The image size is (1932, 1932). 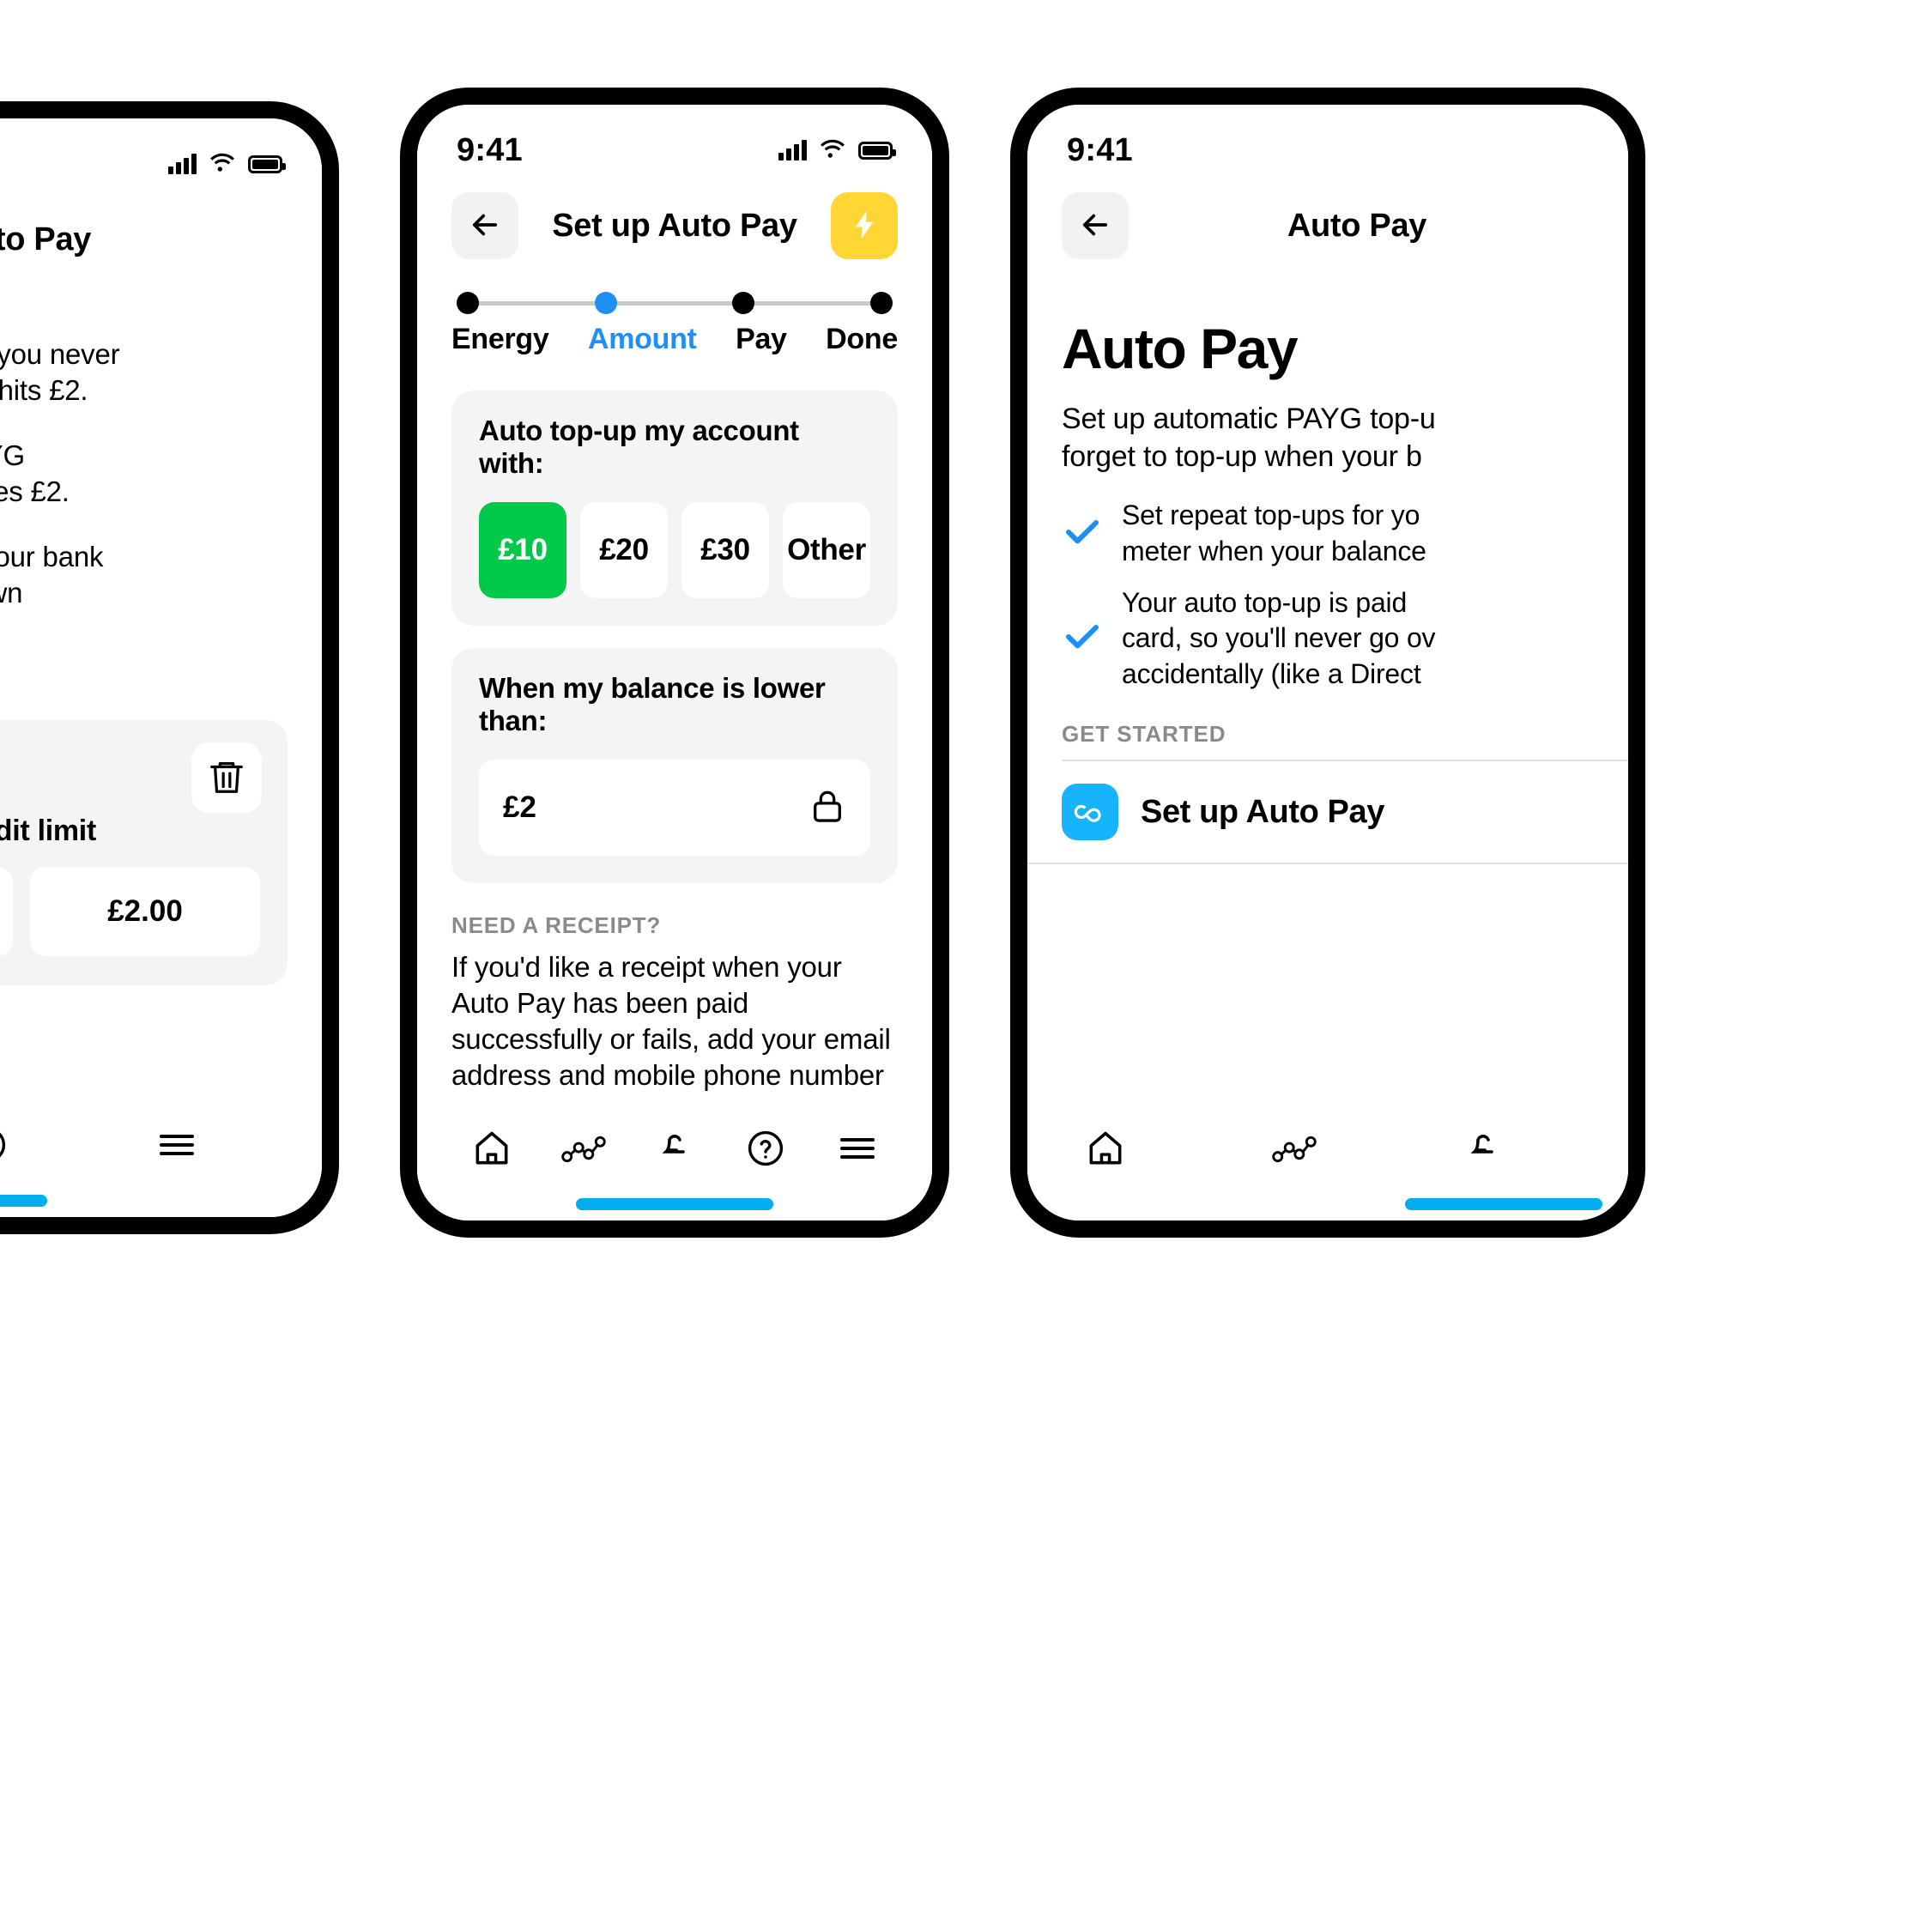 What do you see at coordinates (833, 151) in the screenshot?
I see `wifi-icon` at bounding box center [833, 151].